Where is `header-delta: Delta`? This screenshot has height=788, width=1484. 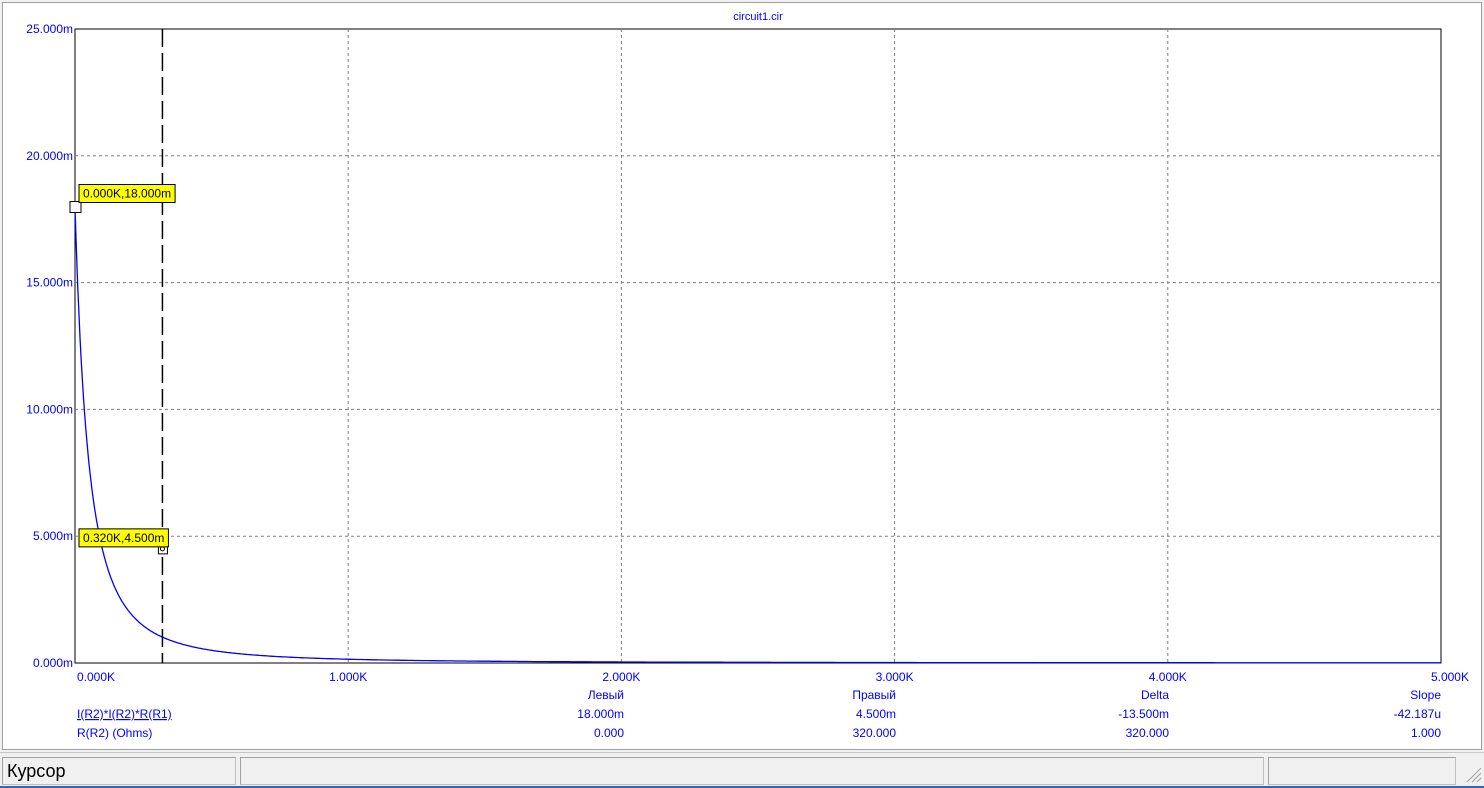
header-delta: Delta is located at coordinates (1155, 695).